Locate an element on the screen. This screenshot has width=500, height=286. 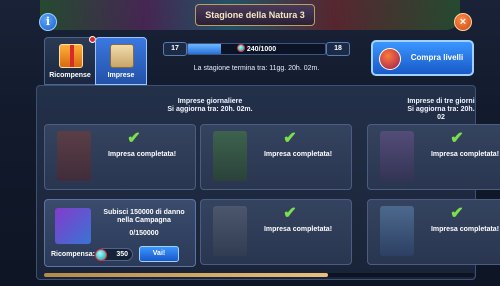
reward-label: Ricompensa: is located at coordinates (73, 254).